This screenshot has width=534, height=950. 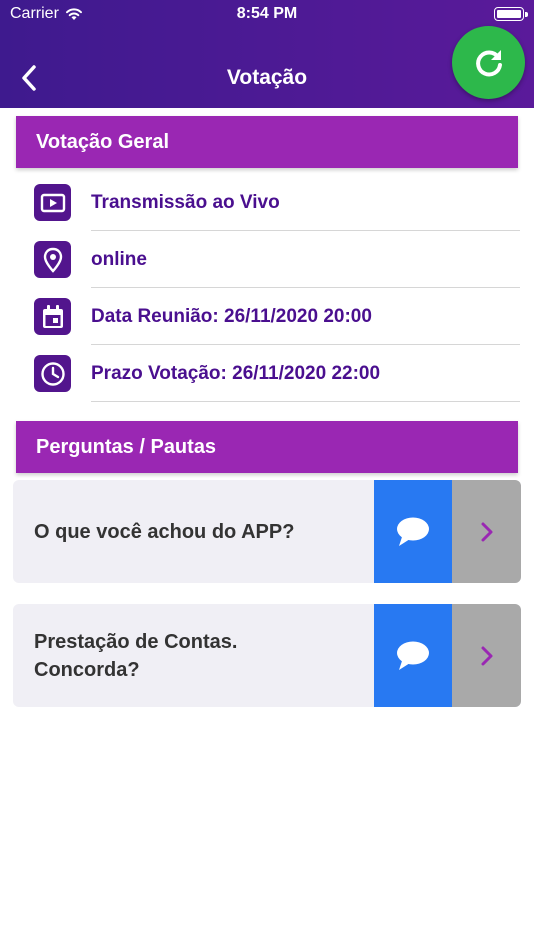 What do you see at coordinates (231, 316) in the screenshot?
I see `info-text: Data Reunião: 26/11/2020 20:00` at bounding box center [231, 316].